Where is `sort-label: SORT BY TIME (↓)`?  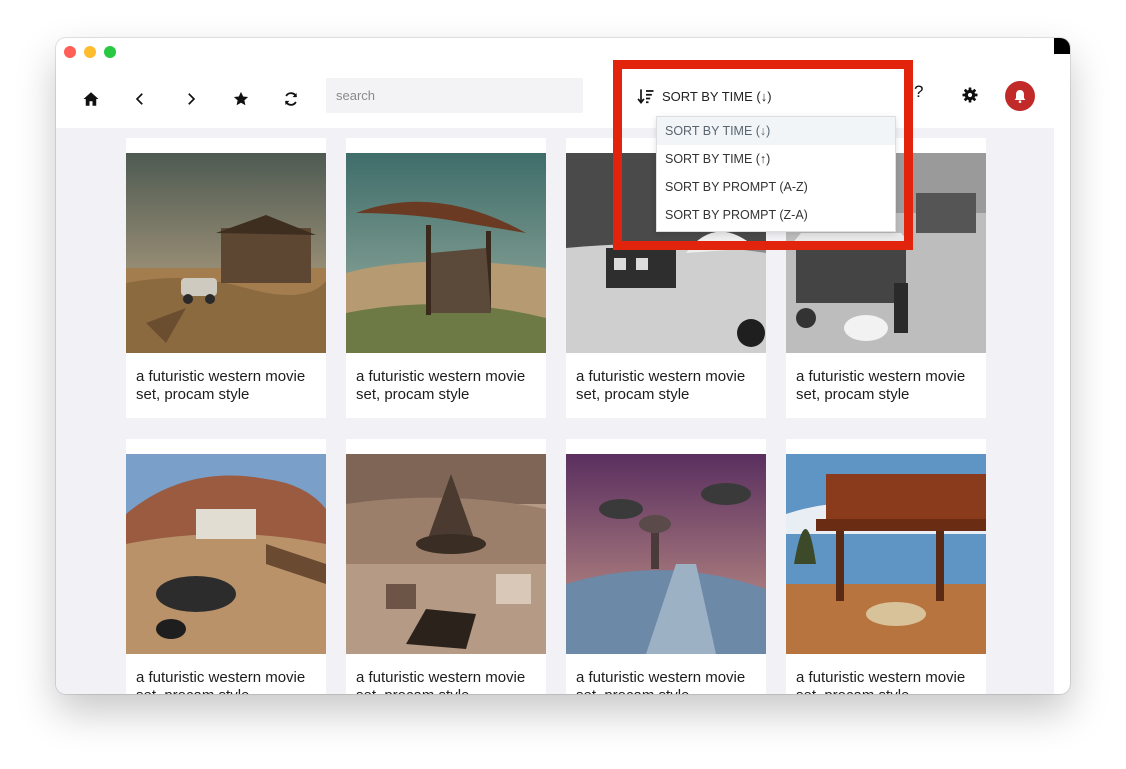
sort-label: SORT BY TIME (↓) is located at coordinates (717, 96).